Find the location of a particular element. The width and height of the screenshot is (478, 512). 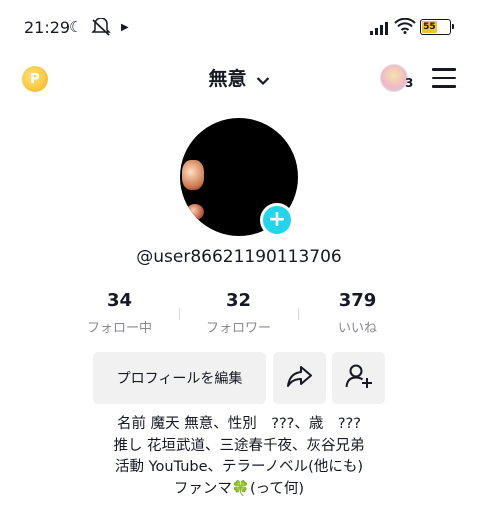

signal-icon is located at coordinates (379, 29).